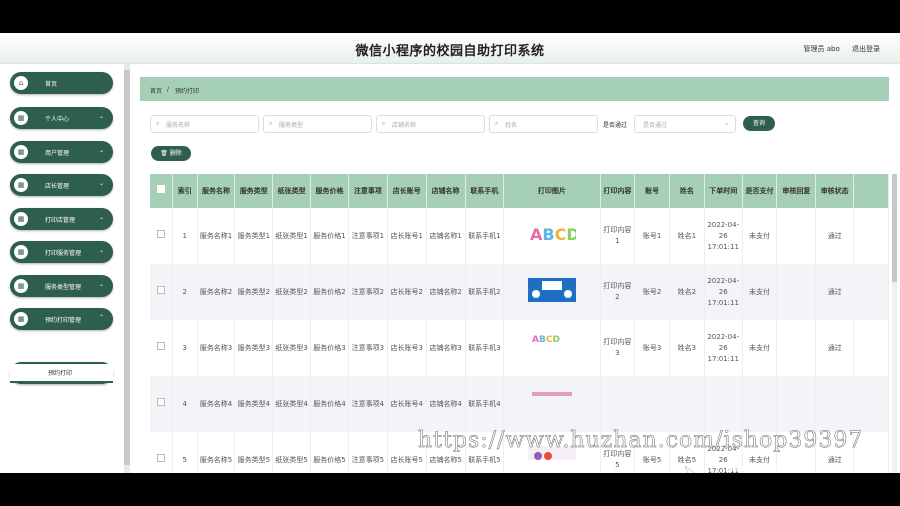  What do you see at coordinates (450, 48) in the screenshot?
I see `top-header: 微信小程序的校园自助打印系统 管理员 abo 退出登录` at bounding box center [450, 48].